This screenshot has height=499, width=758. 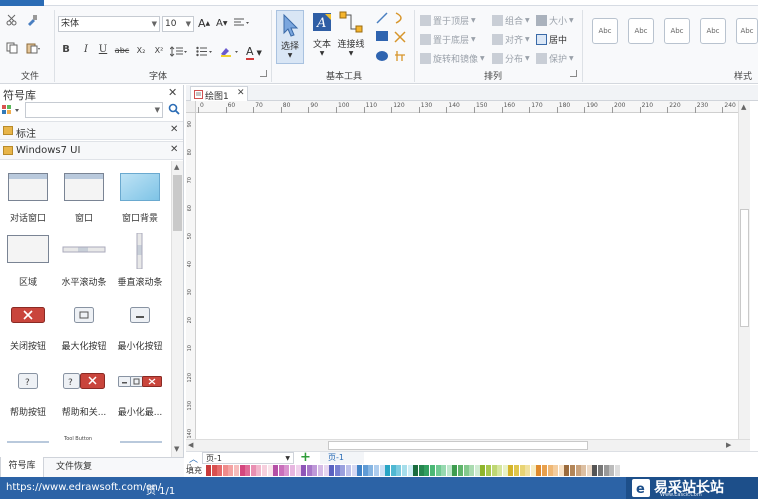 I want to click on connector-tool-button: 连接线 ▼, so click(x=351, y=34).